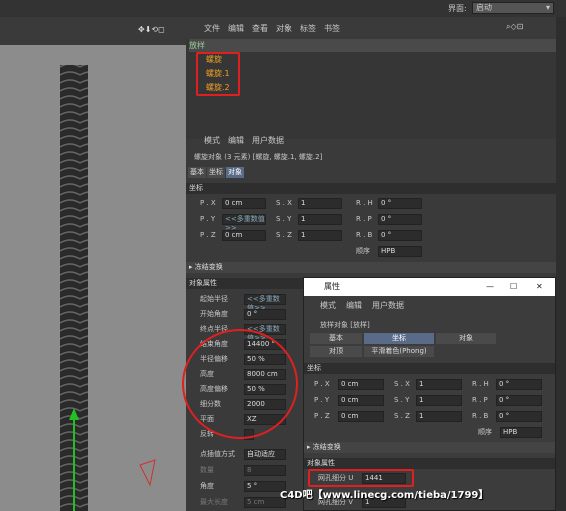 Image resolution: width=566 pixels, height=511 pixels. Describe the element at coordinates (371, 188) in the screenshot. I see `coord-section: 坐标` at that location.